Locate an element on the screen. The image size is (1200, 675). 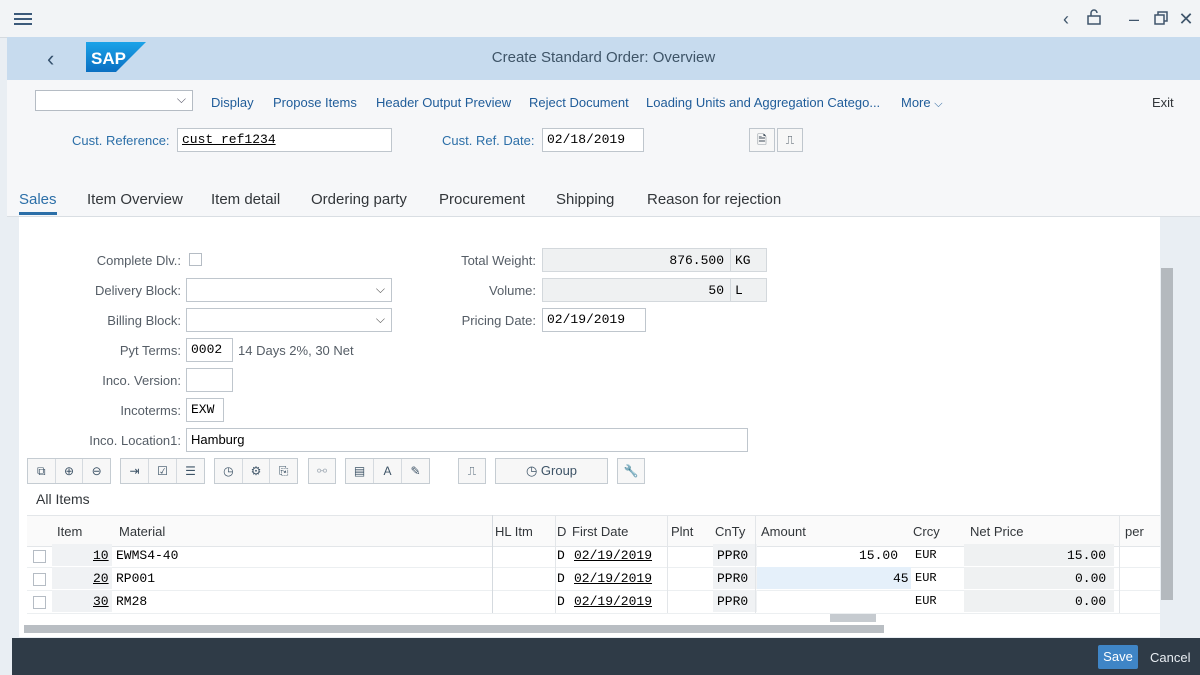
delivery-block-select: ⌵ is located at coordinates (289, 290).